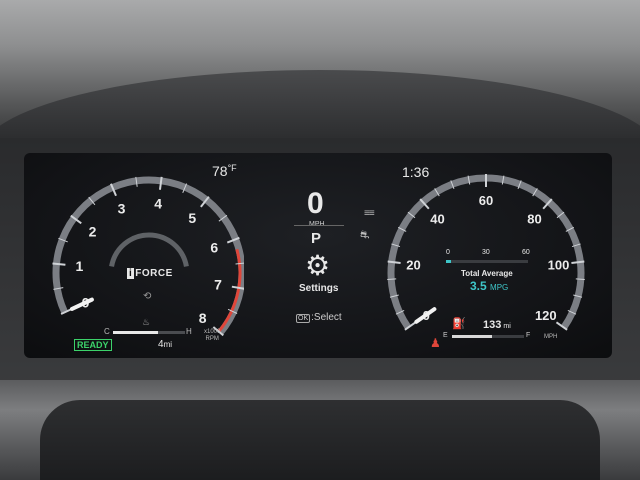 Image resolution: width=640 pixels, height=480 pixels. What do you see at coordinates (472, 336) in the screenshot?
I see `fuel-level-fill` at bounding box center [472, 336].